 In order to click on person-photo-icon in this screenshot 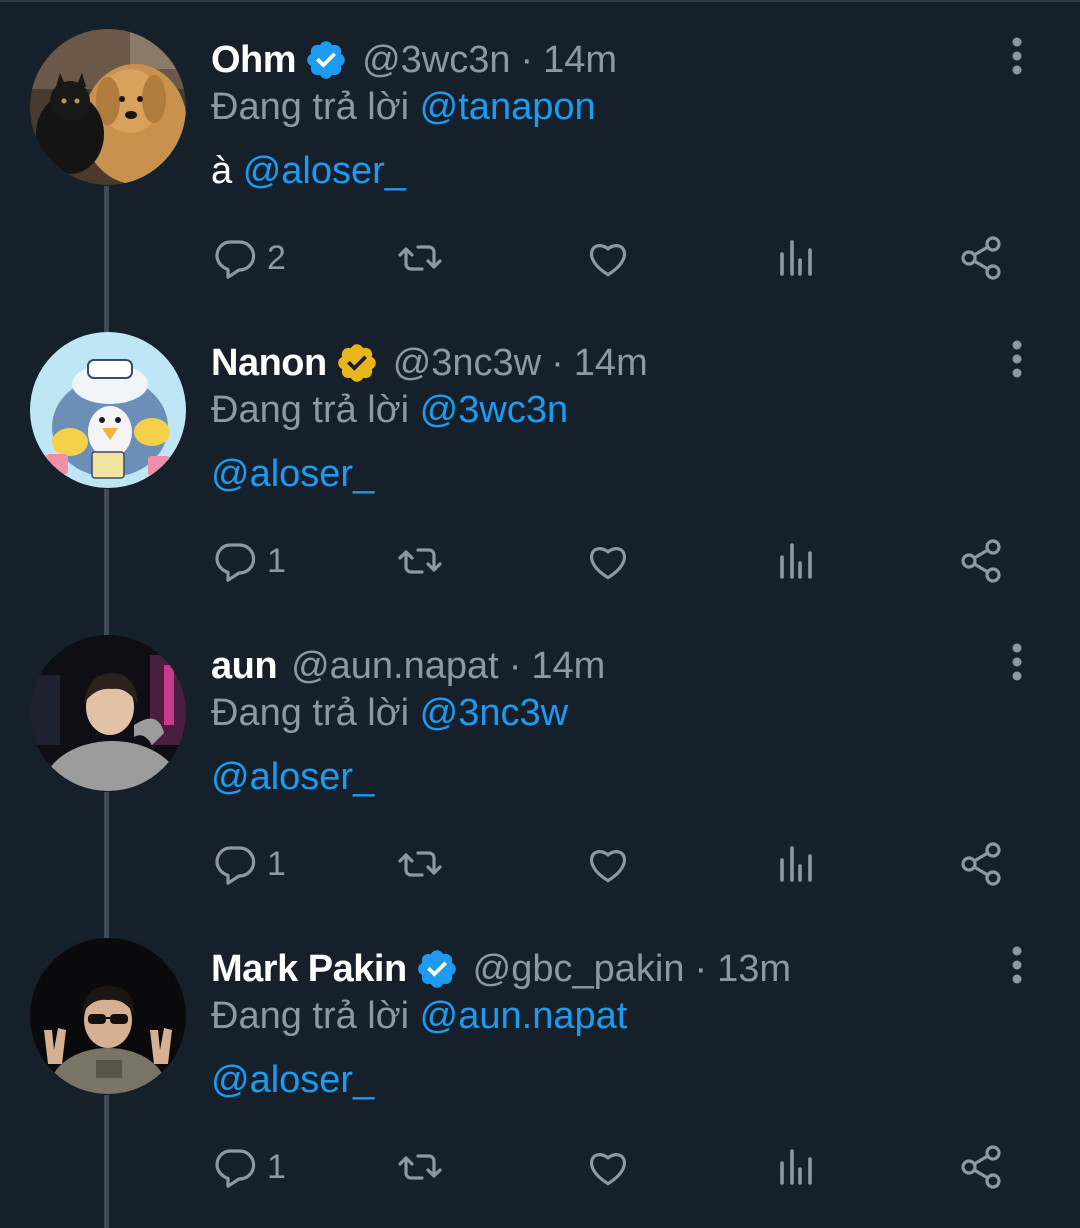, I will do `click(108, 713)`.